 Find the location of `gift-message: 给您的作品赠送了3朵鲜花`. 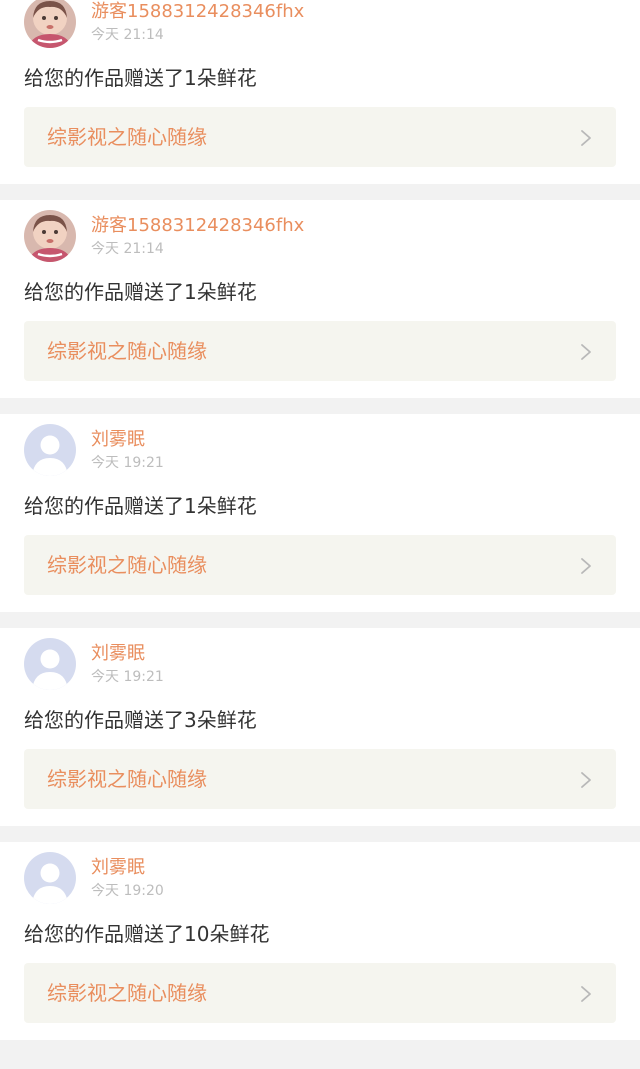

gift-message: 给您的作品赠送了3朵鲜花 is located at coordinates (140, 720).